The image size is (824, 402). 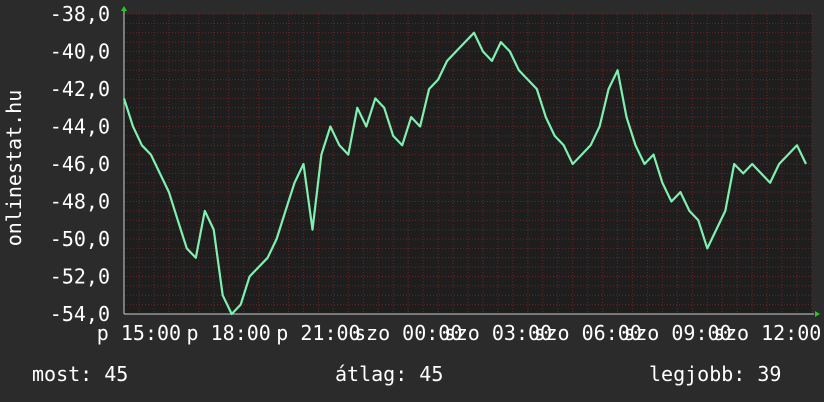 I want to click on y-tick-label: -48,0, so click(x=80, y=202).